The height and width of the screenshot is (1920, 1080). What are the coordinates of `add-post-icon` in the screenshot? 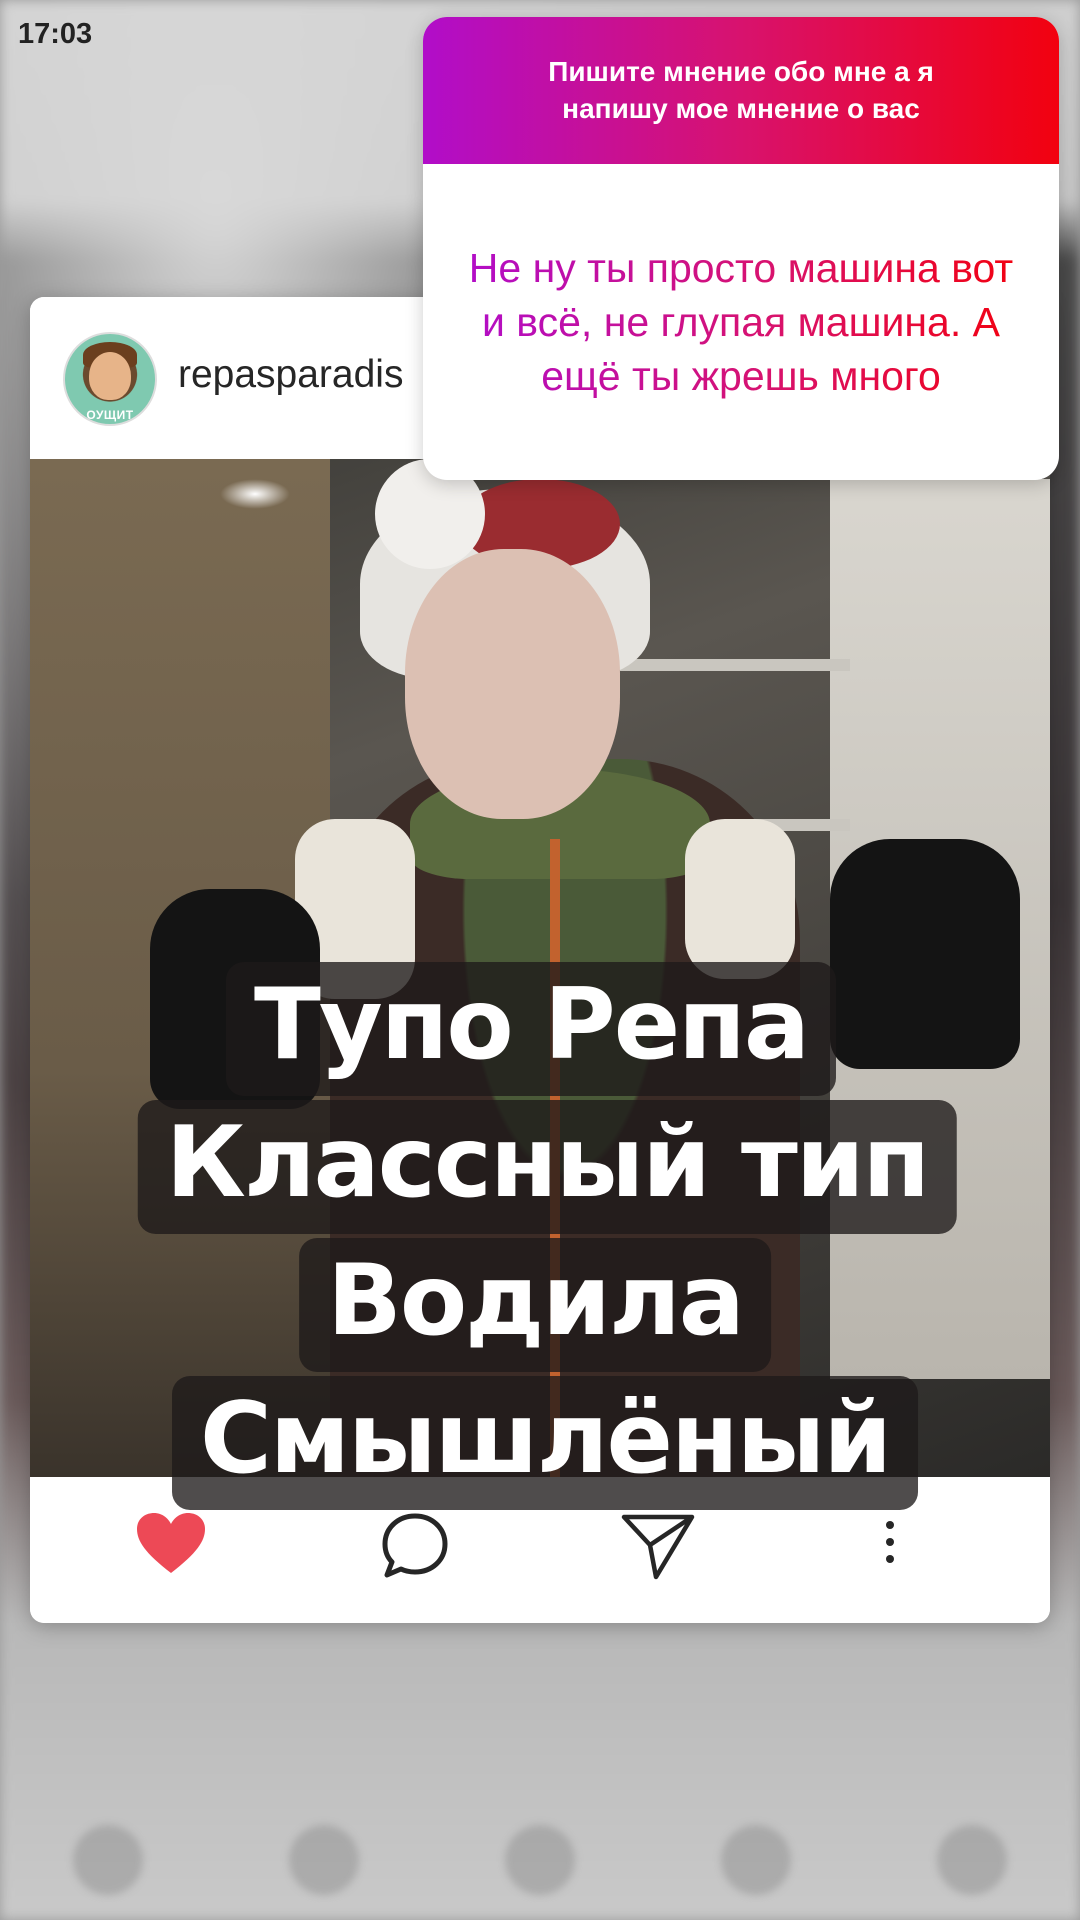 It's located at (540, 1860).